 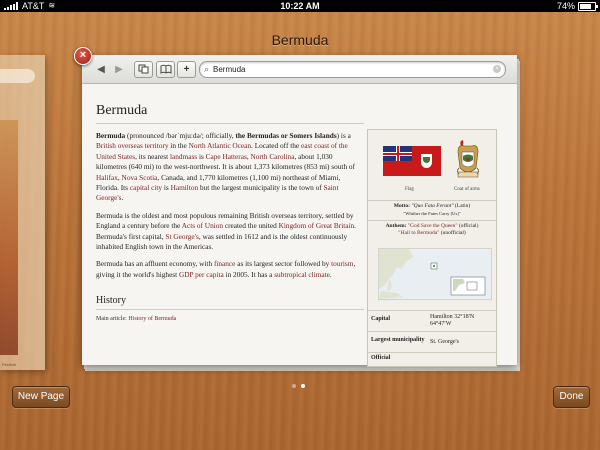 I want to click on book-icon, so click(x=165, y=69).